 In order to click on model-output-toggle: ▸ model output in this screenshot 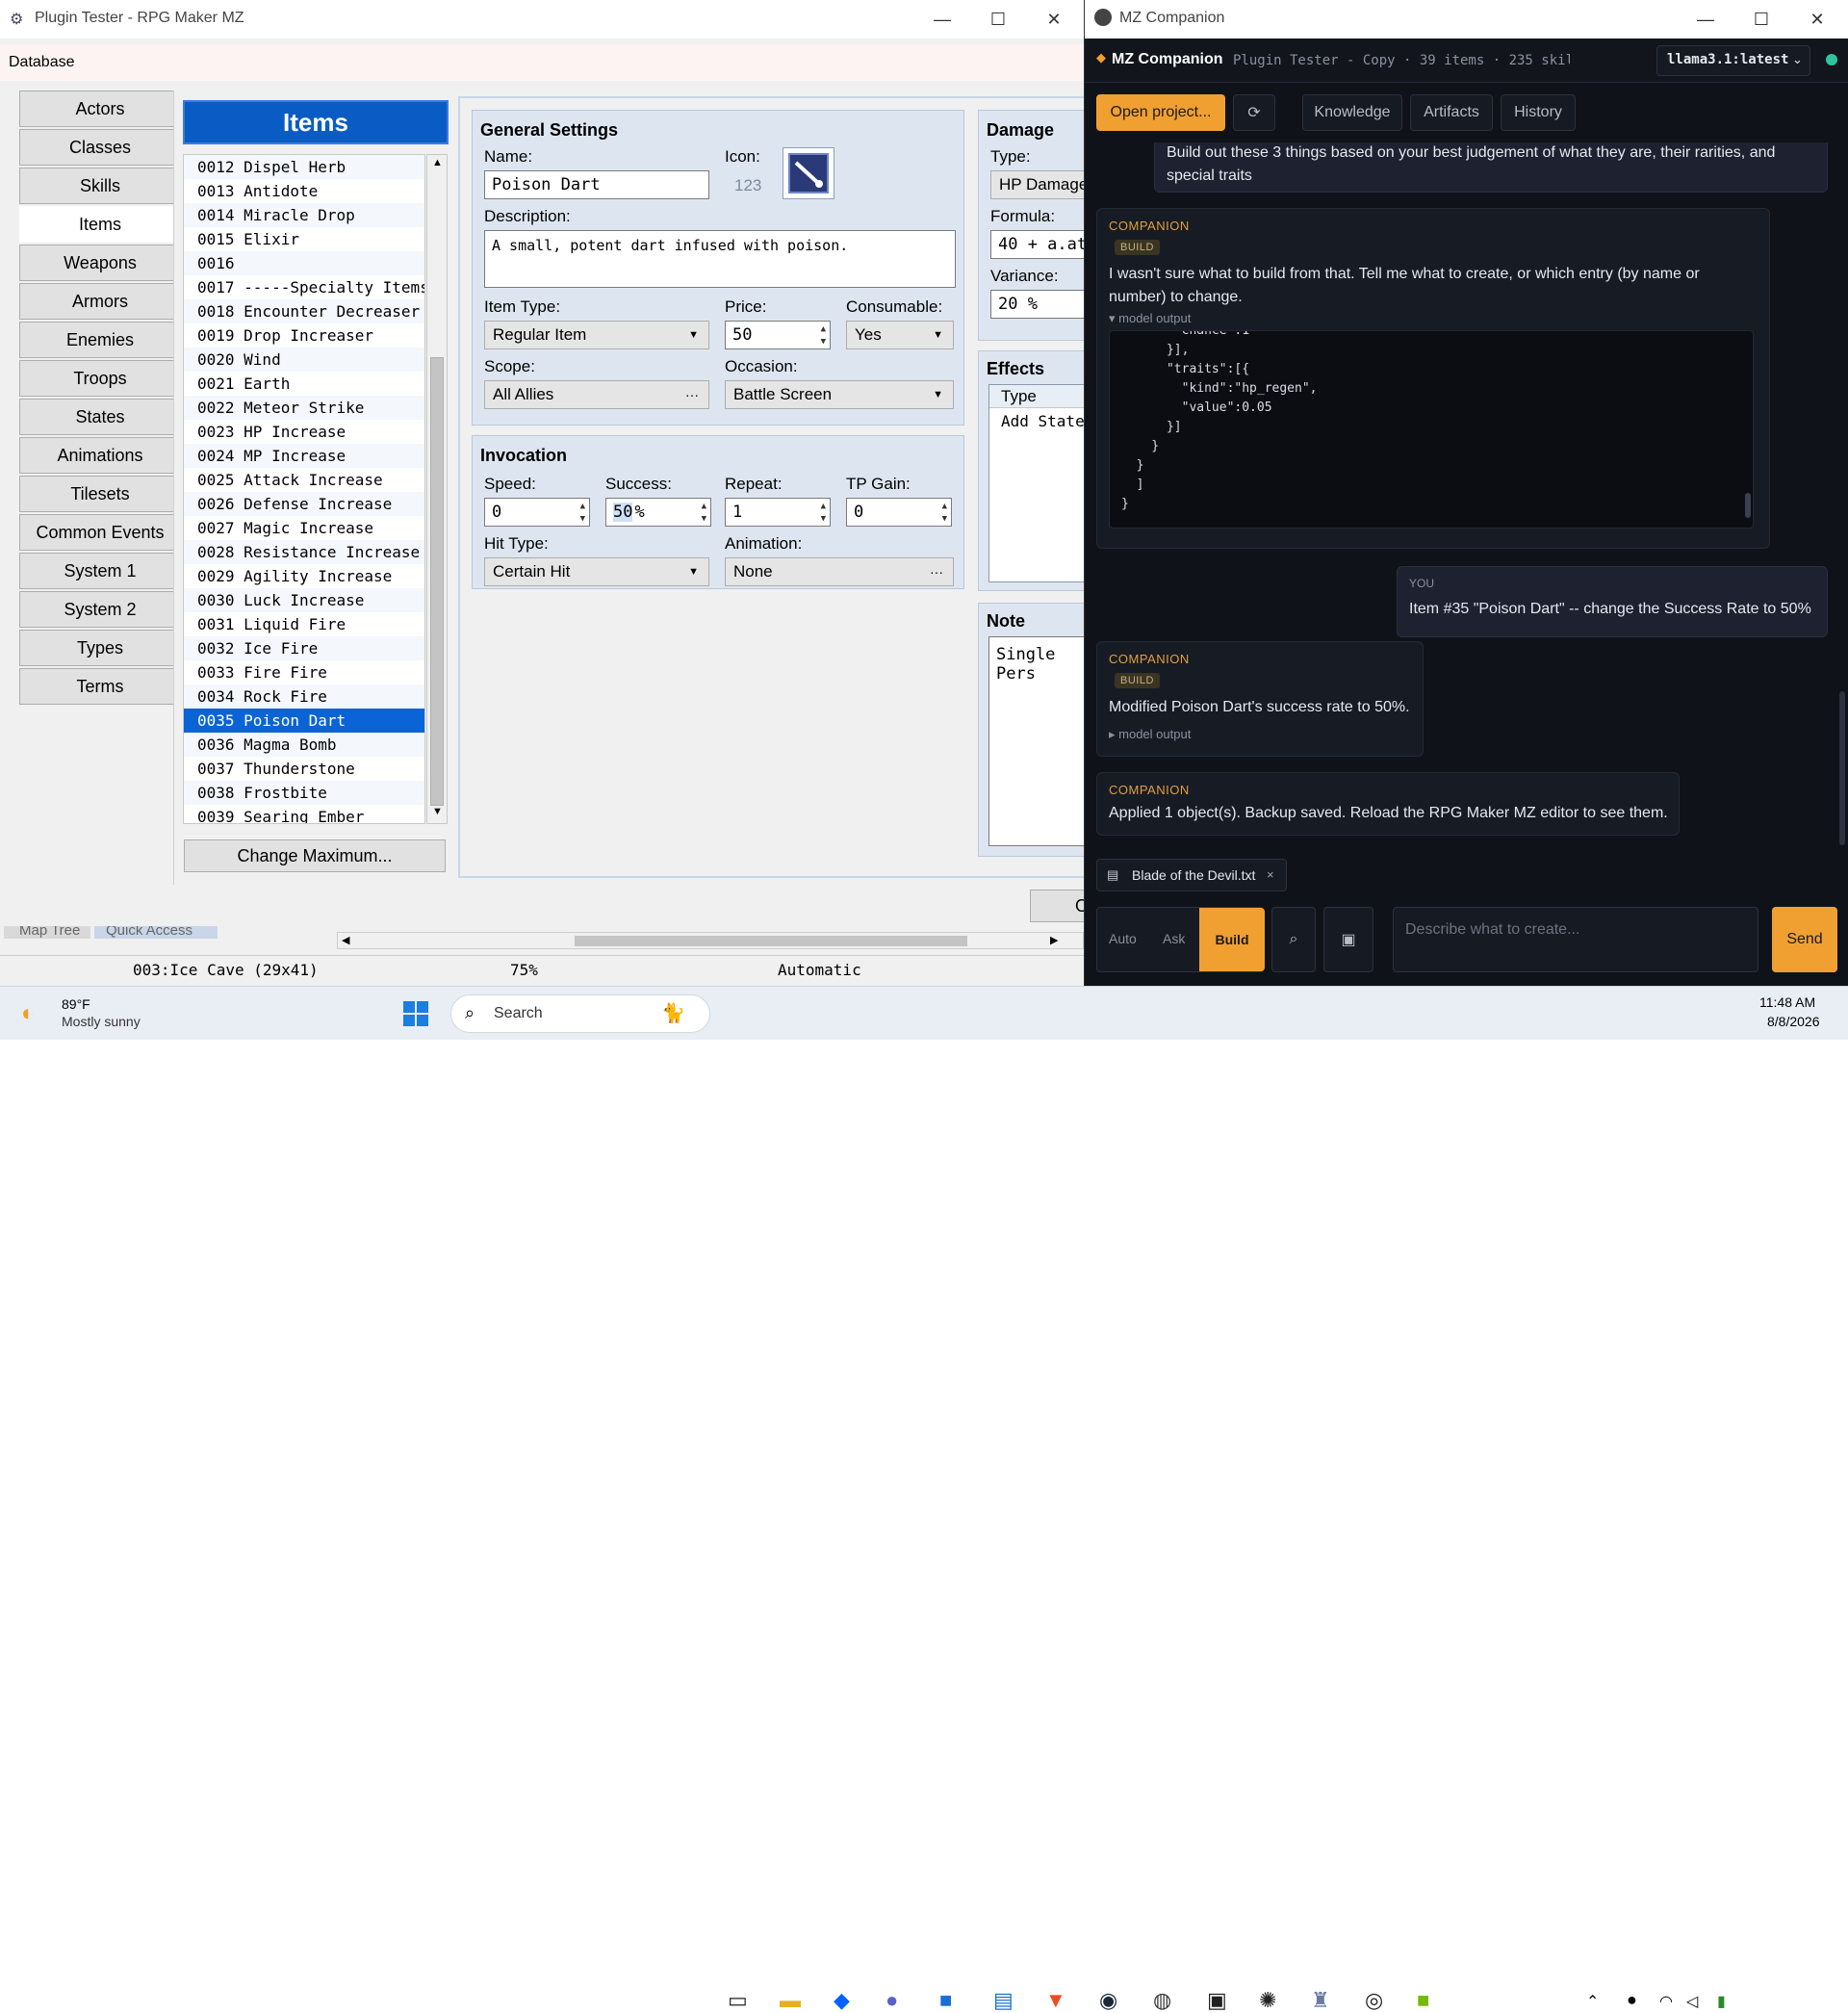, I will do `click(1150, 734)`.